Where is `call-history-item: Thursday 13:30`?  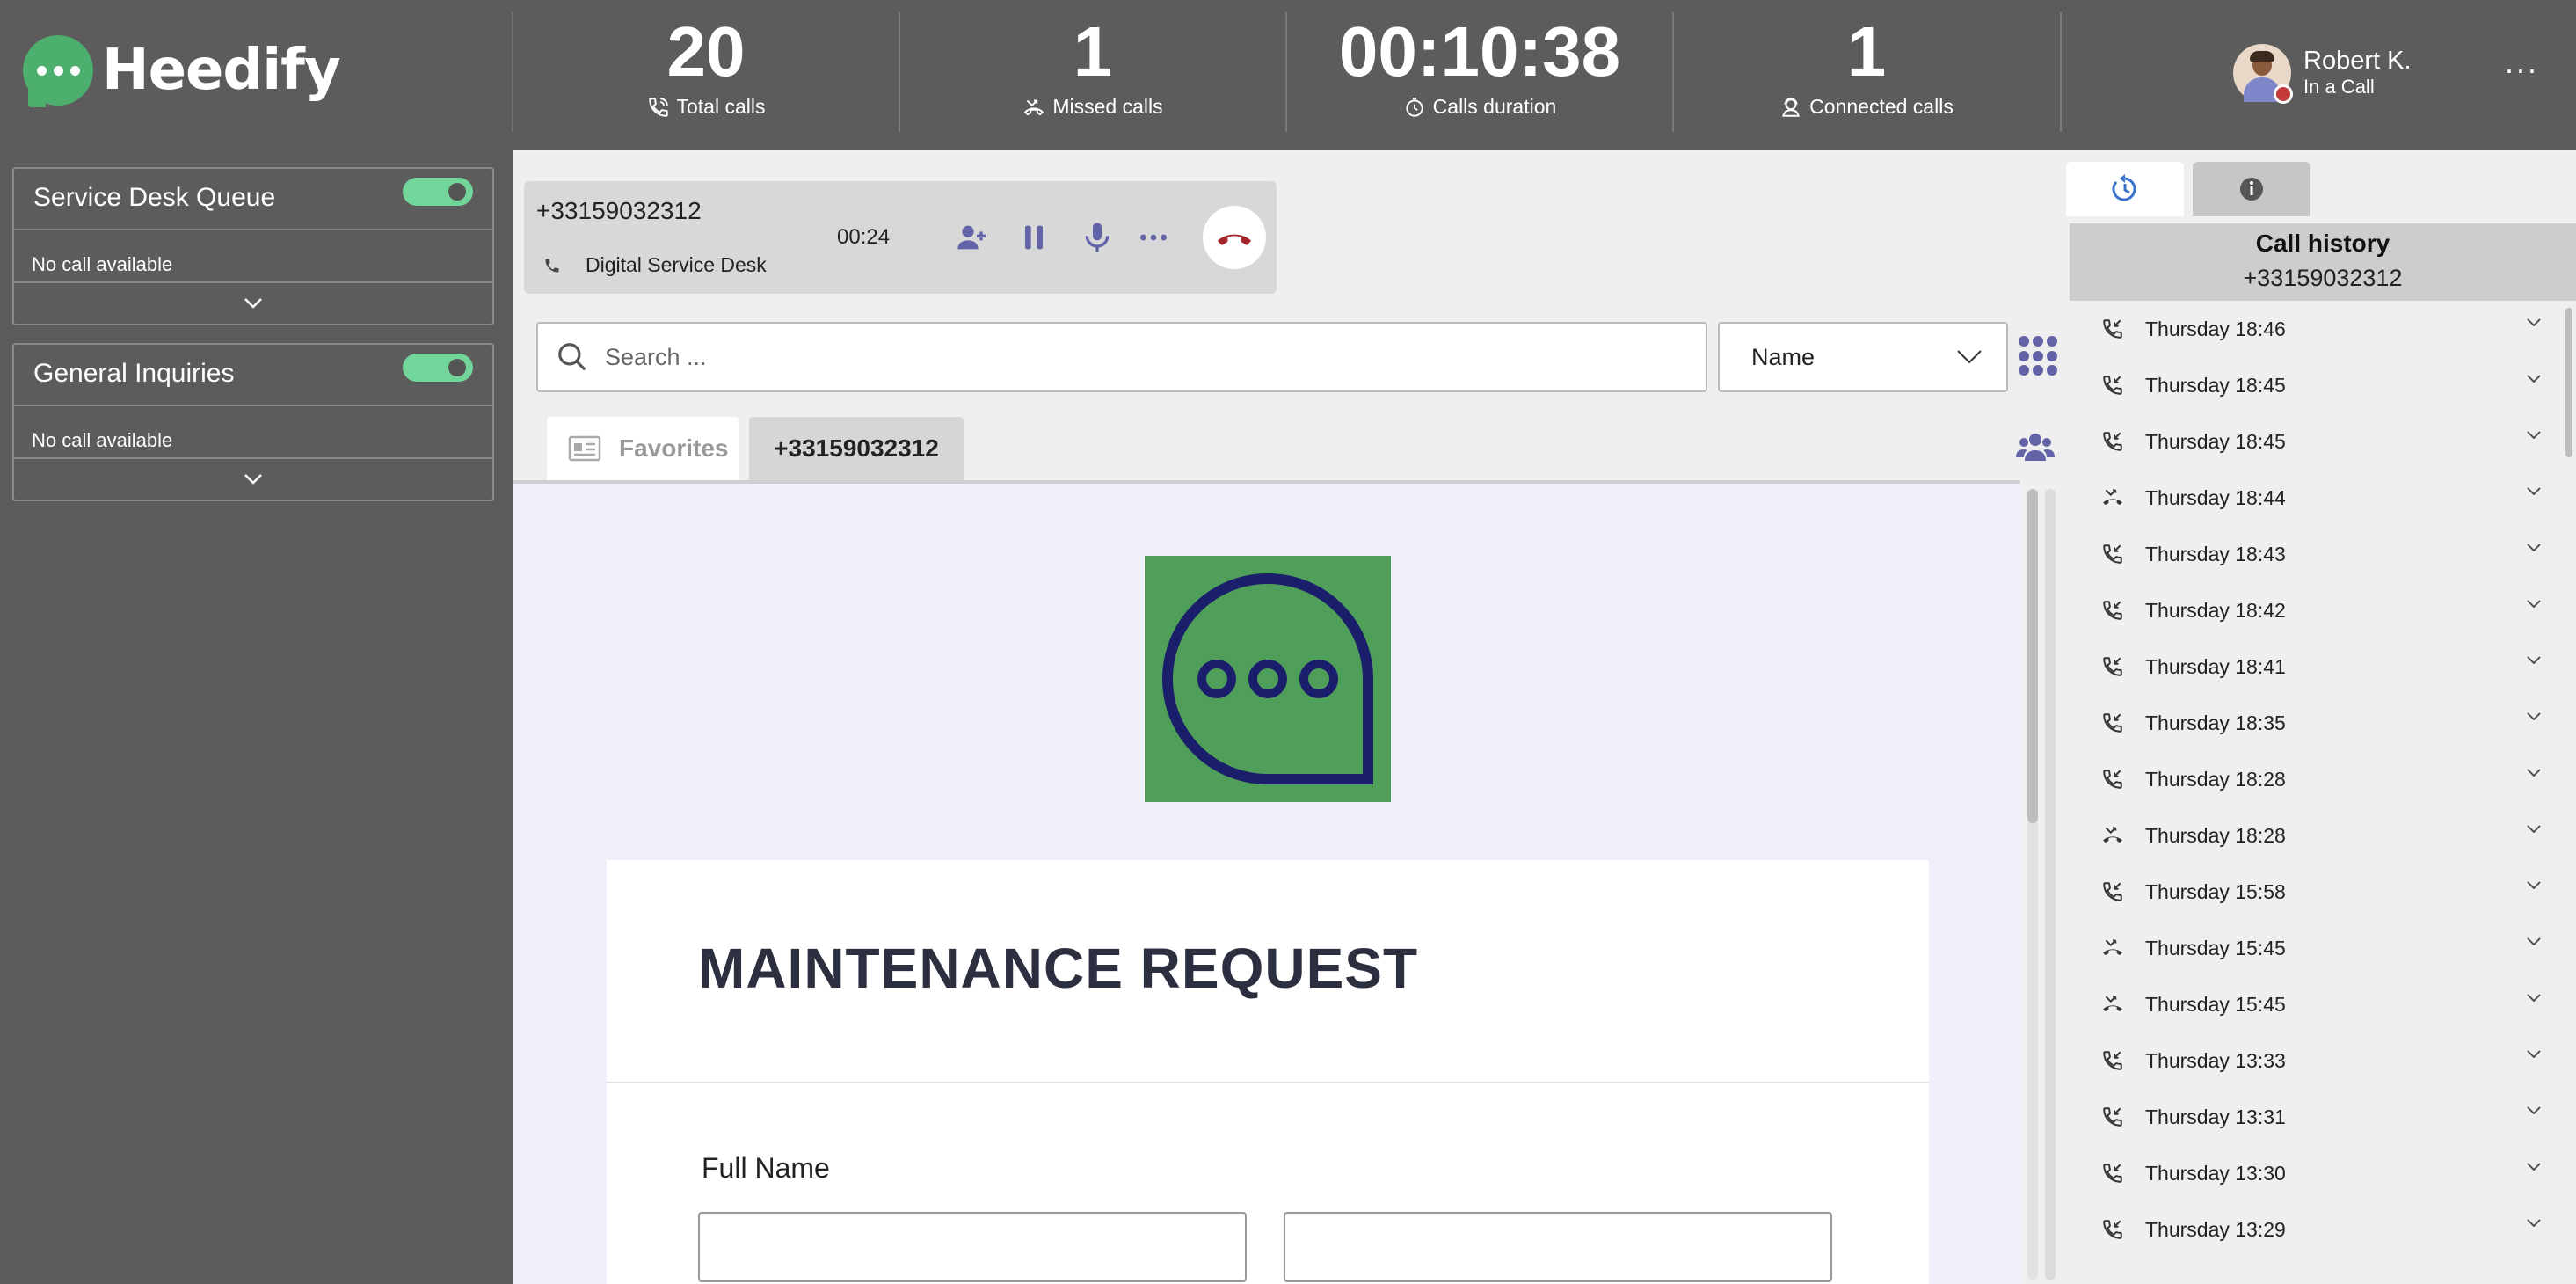
call-history-item: Thursday 13:30 is located at coordinates (2323, 1173).